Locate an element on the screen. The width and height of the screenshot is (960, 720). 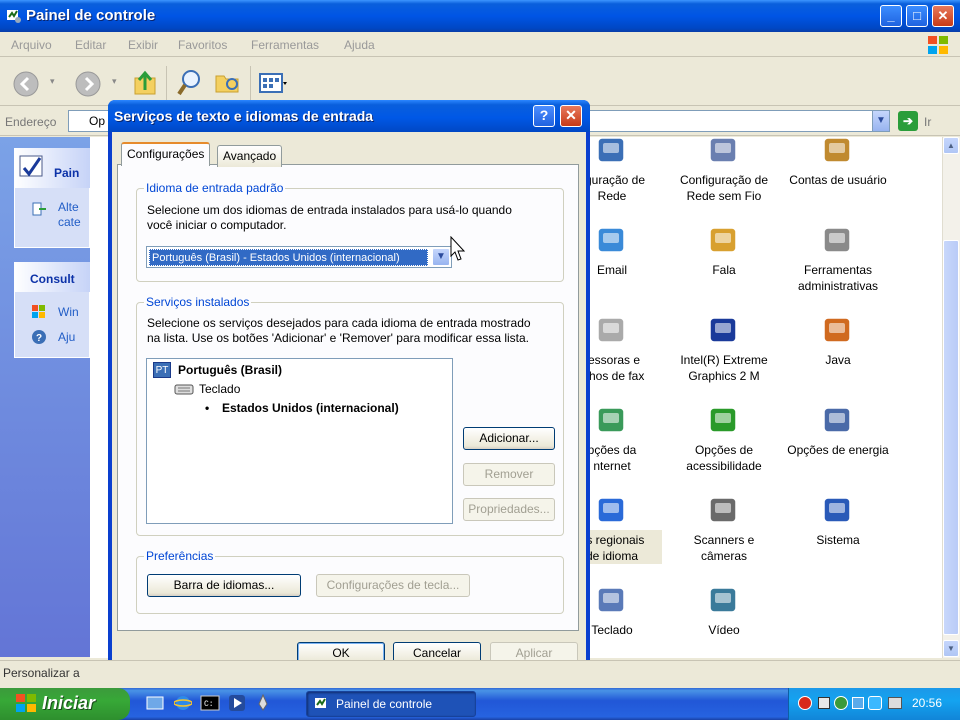
task-link: cate is located at coordinates (69, 222).